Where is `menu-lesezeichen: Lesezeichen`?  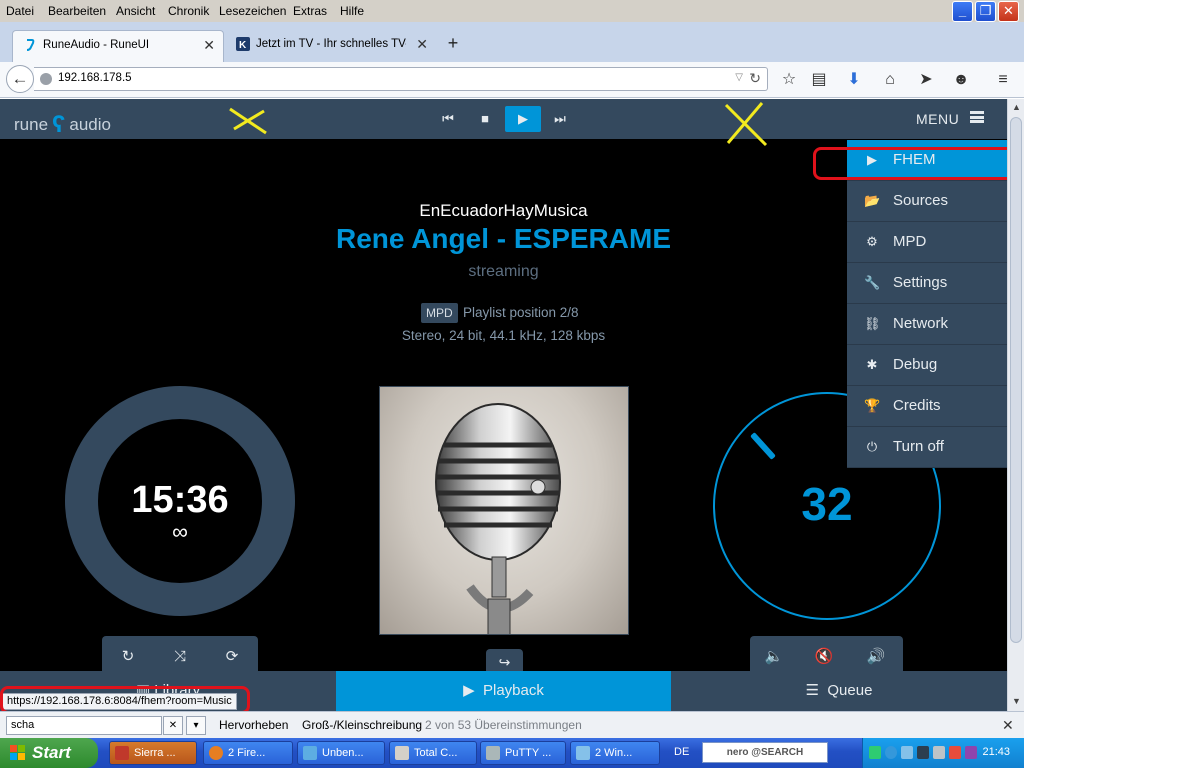 menu-lesezeichen: Lesezeichen is located at coordinates (252, 11).